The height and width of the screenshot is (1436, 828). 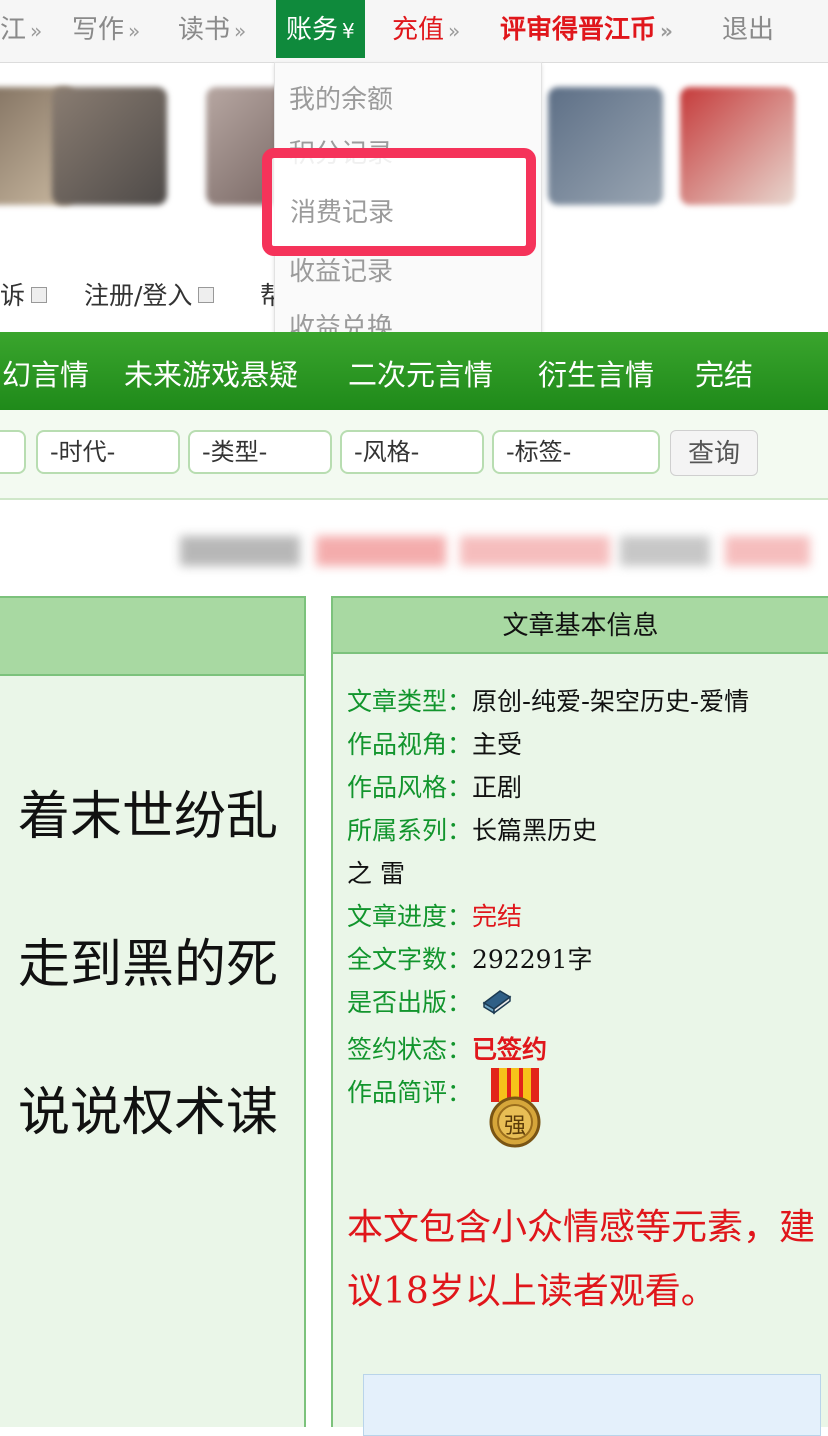 What do you see at coordinates (470, 959) in the screenshot?
I see `info-row-wordcount: 全文字数：292291字` at bounding box center [470, 959].